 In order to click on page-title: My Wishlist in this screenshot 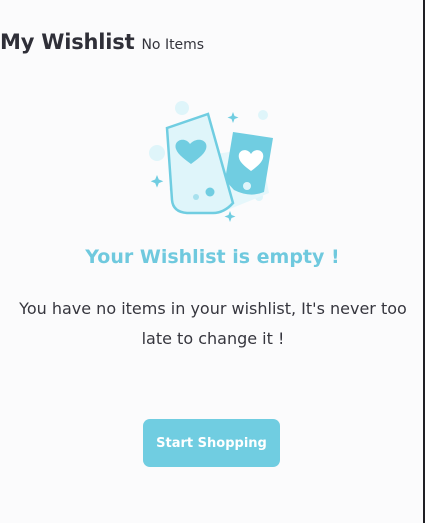, I will do `click(67, 42)`.